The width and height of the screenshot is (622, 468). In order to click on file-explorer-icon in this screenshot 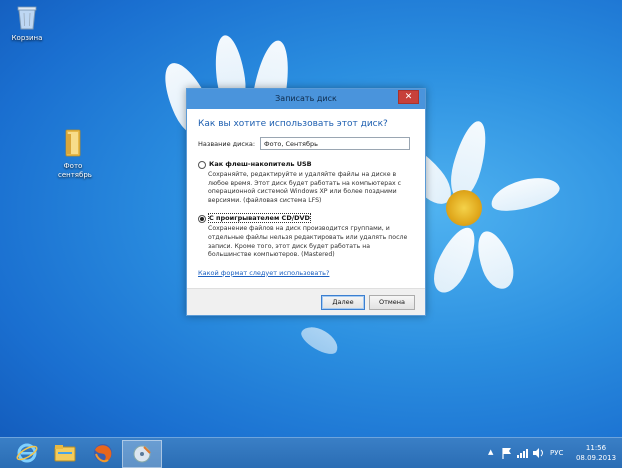, I will do `click(65, 453)`.